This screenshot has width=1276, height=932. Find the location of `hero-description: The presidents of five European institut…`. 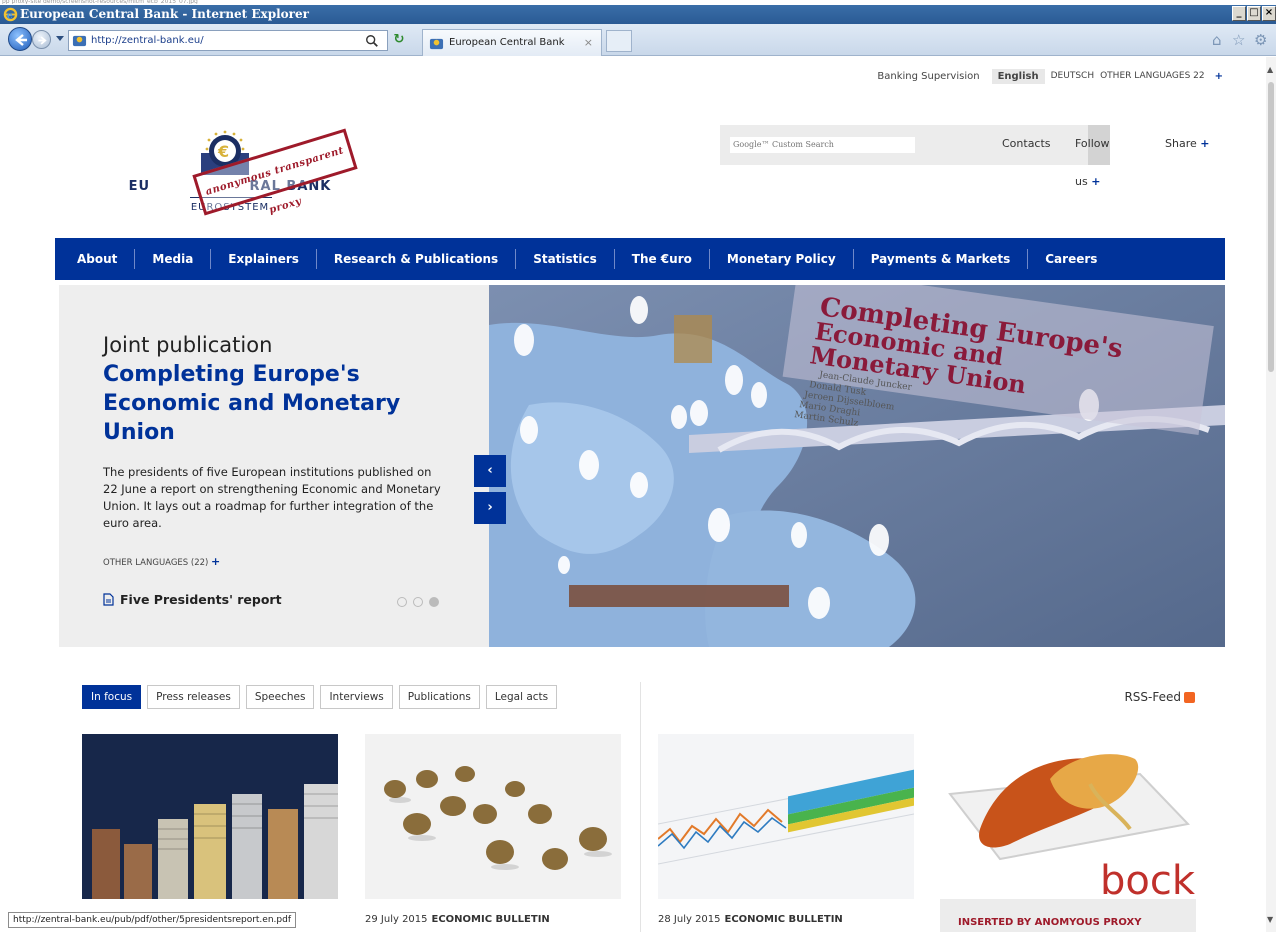

hero-description: The presidents of five European institut… is located at coordinates (272, 497).